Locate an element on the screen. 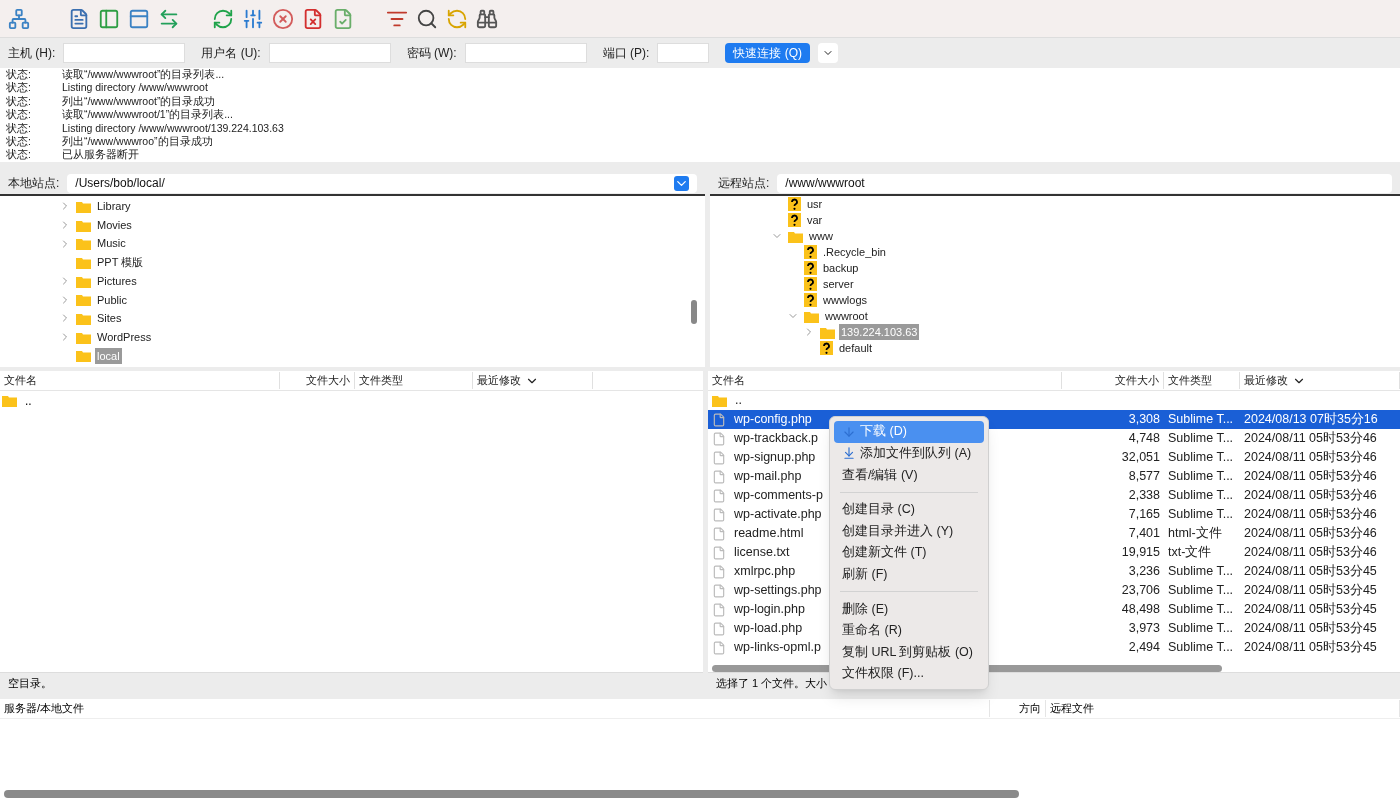 The width and height of the screenshot is (1400, 800). file-name: wp-signup.php is located at coordinates (775, 457).